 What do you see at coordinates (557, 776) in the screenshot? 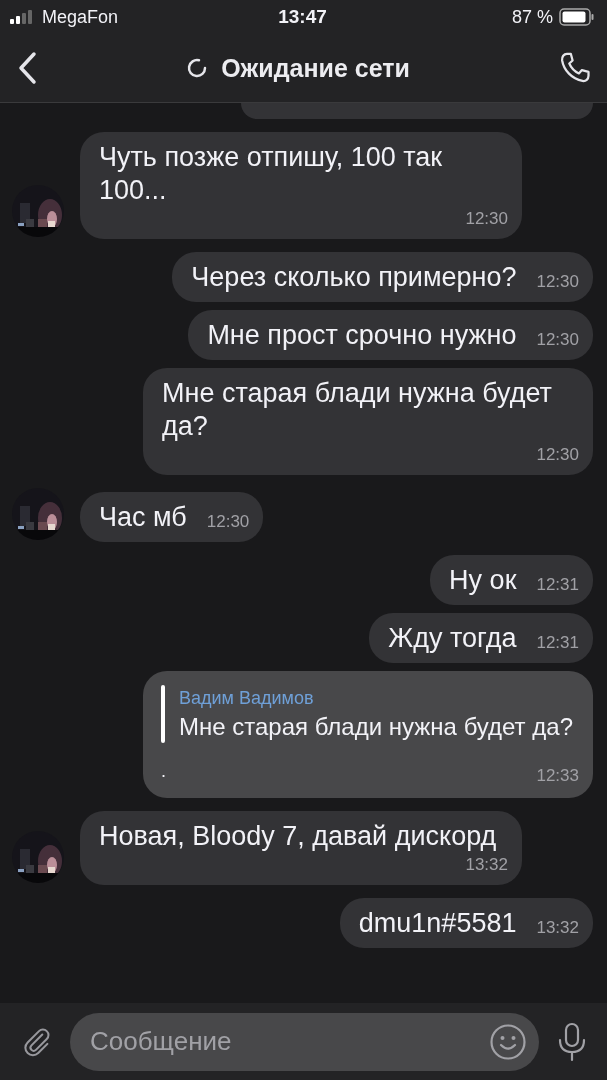
I see `message-time: 12:33` at bounding box center [557, 776].